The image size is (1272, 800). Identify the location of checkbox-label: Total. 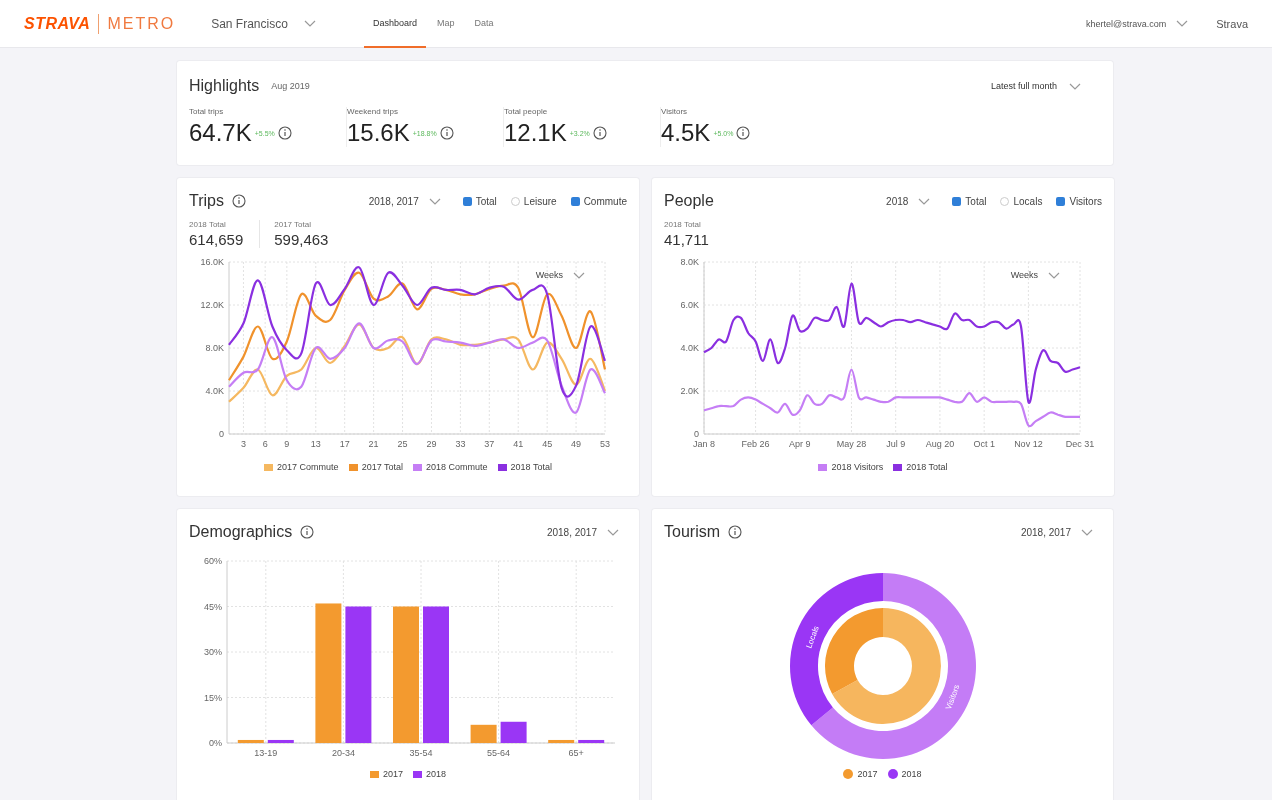
(976, 201).